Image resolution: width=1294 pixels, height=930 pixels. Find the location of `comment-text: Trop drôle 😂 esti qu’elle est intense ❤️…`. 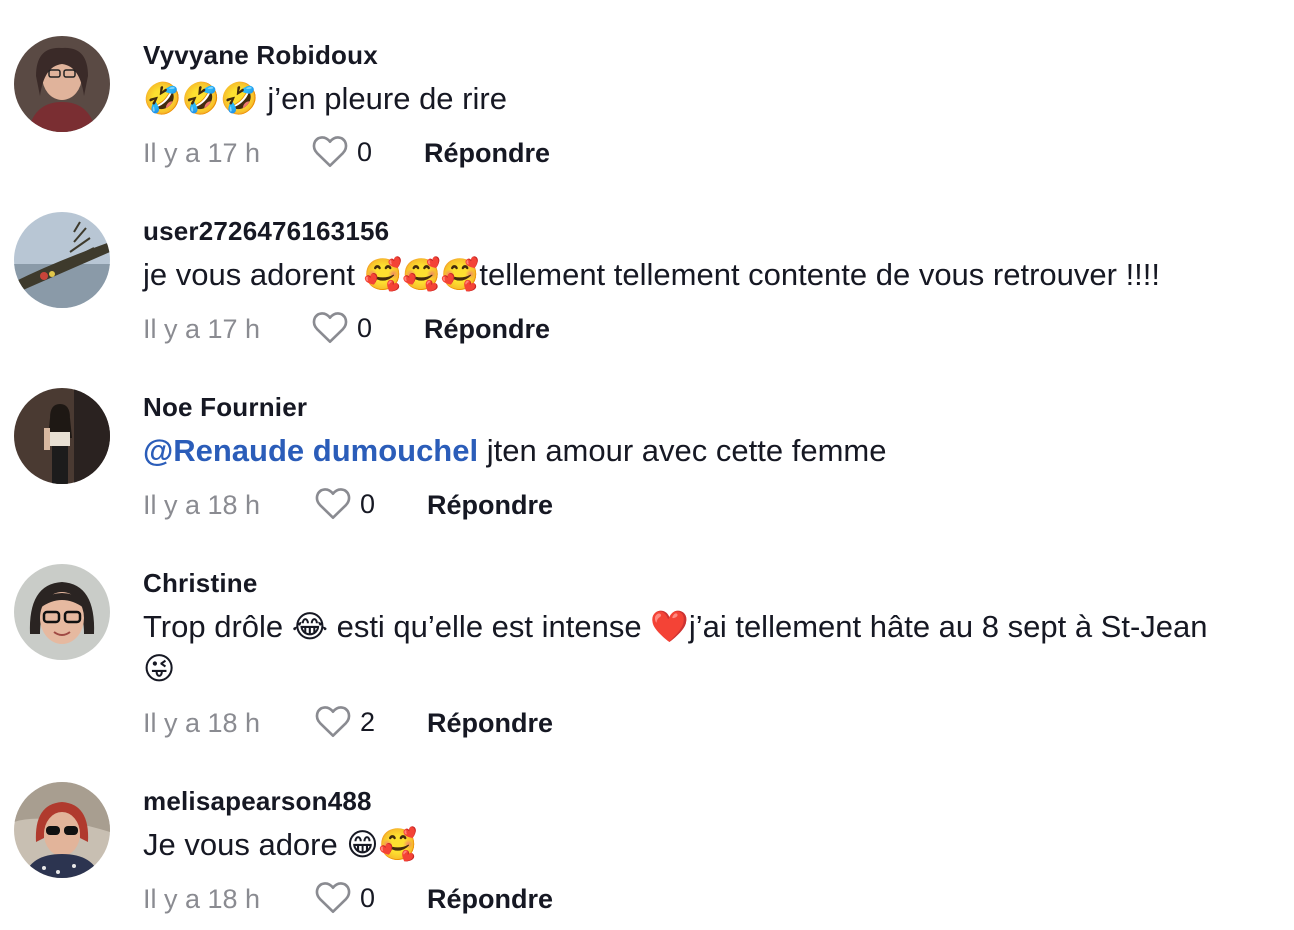

comment-text: Trop drôle 😂 esti qu’elle est intense ❤️… is located at coordinates (675, 647).